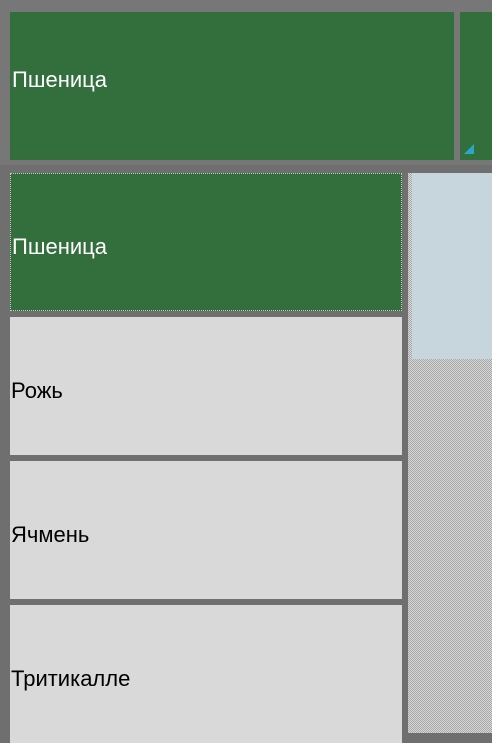 This screenshot has height=743, width=492. Describe the element at coordinates (37, 390) in the screenshot. I see `list-item-label: Рожь` at that location.